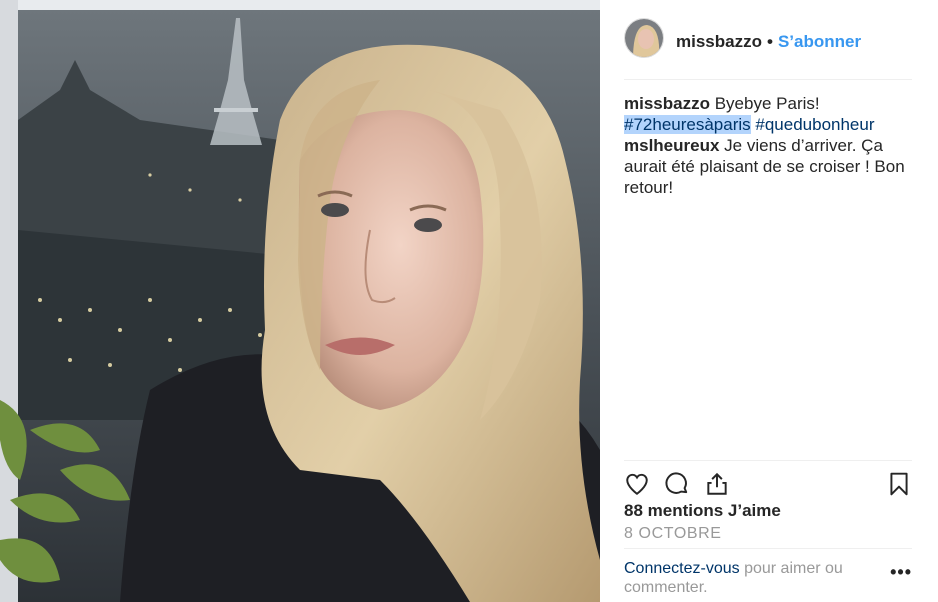 The image size is (938, 602). What do you see at coordinates (682, 568) in the screenshot?
I see `login-link: Connectez-vous` at bounding box center [682, 568].